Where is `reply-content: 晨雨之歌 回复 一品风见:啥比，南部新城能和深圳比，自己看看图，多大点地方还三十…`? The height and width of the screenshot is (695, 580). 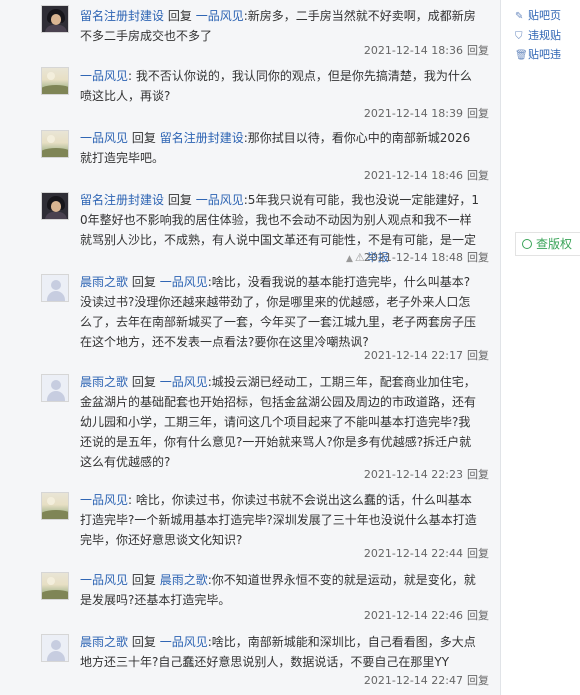
reply-content: 晨雨之歌 回复 一品风见:啥比，南部新城能和深圳比，自己看看图，多大点地方还三十… is located at coordinates (280, 652).